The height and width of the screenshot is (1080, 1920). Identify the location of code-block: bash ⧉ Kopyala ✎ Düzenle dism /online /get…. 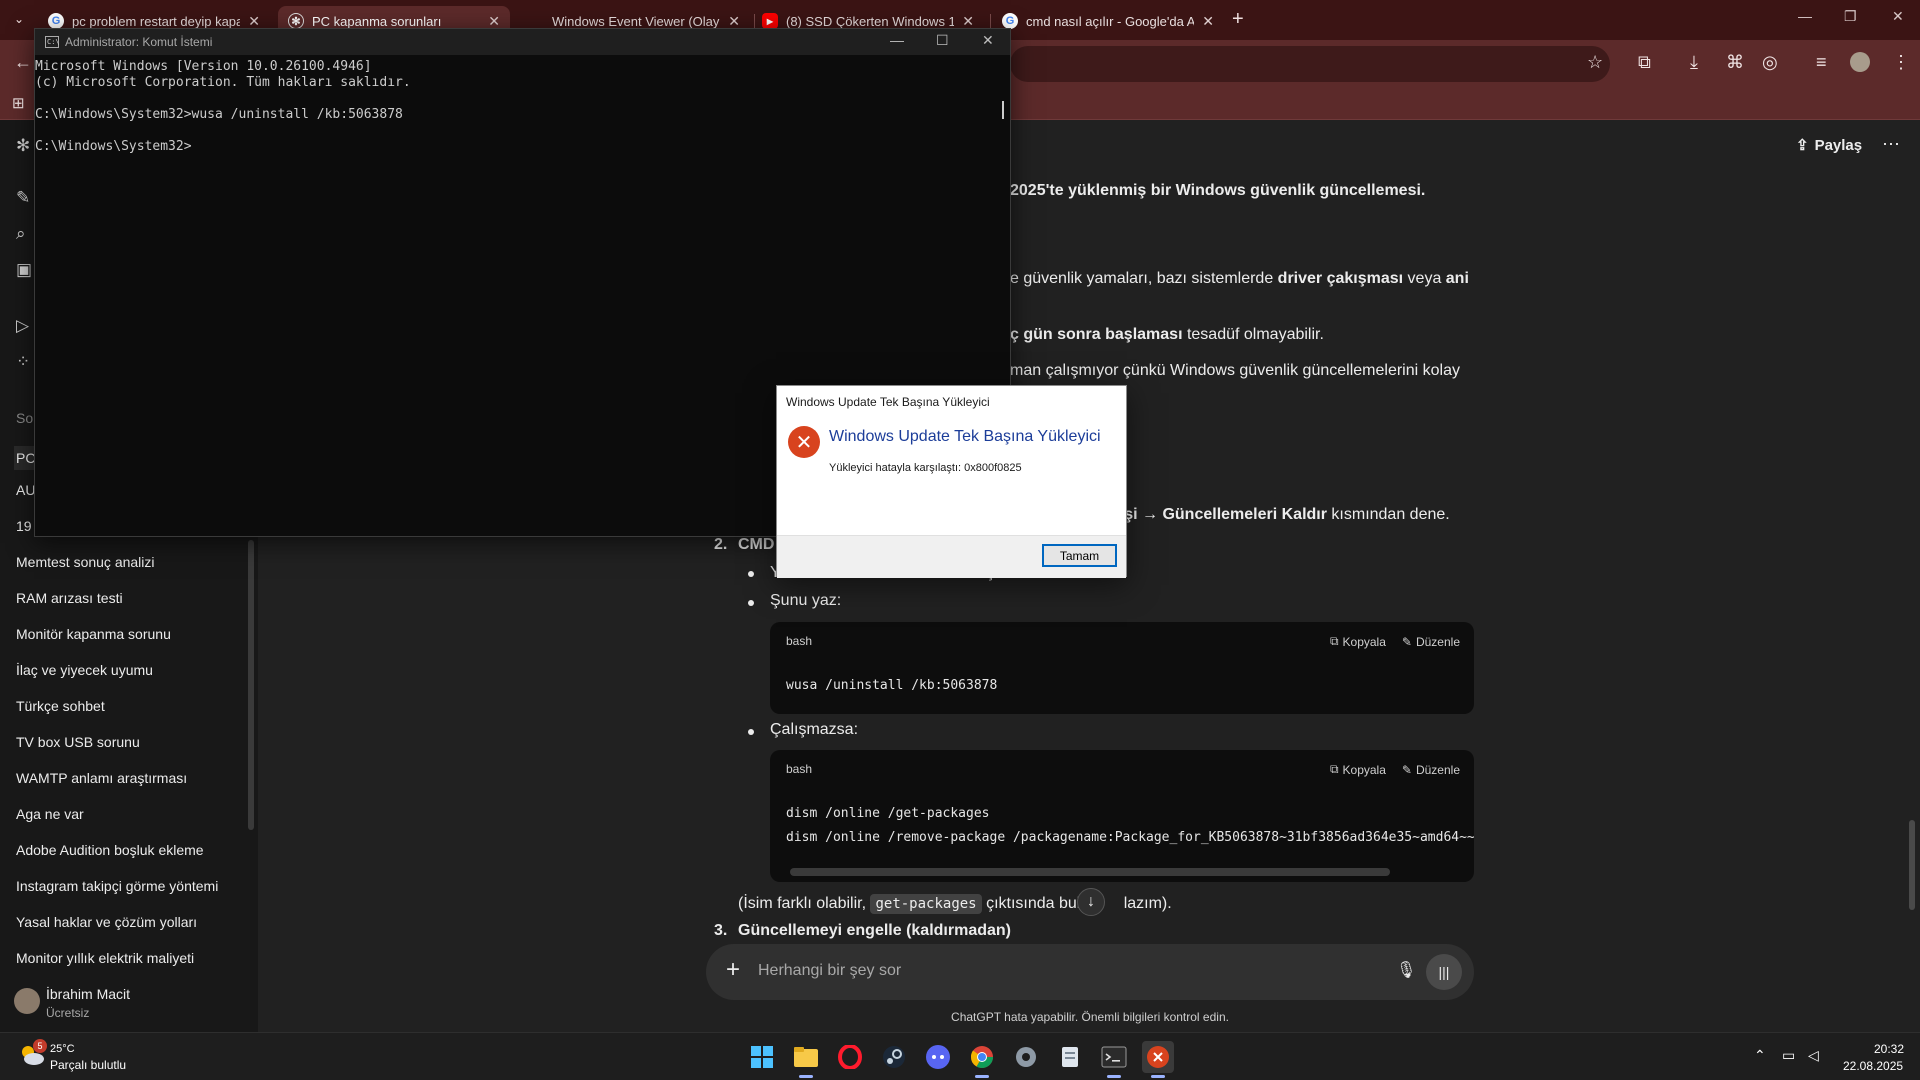
(1122, 816).